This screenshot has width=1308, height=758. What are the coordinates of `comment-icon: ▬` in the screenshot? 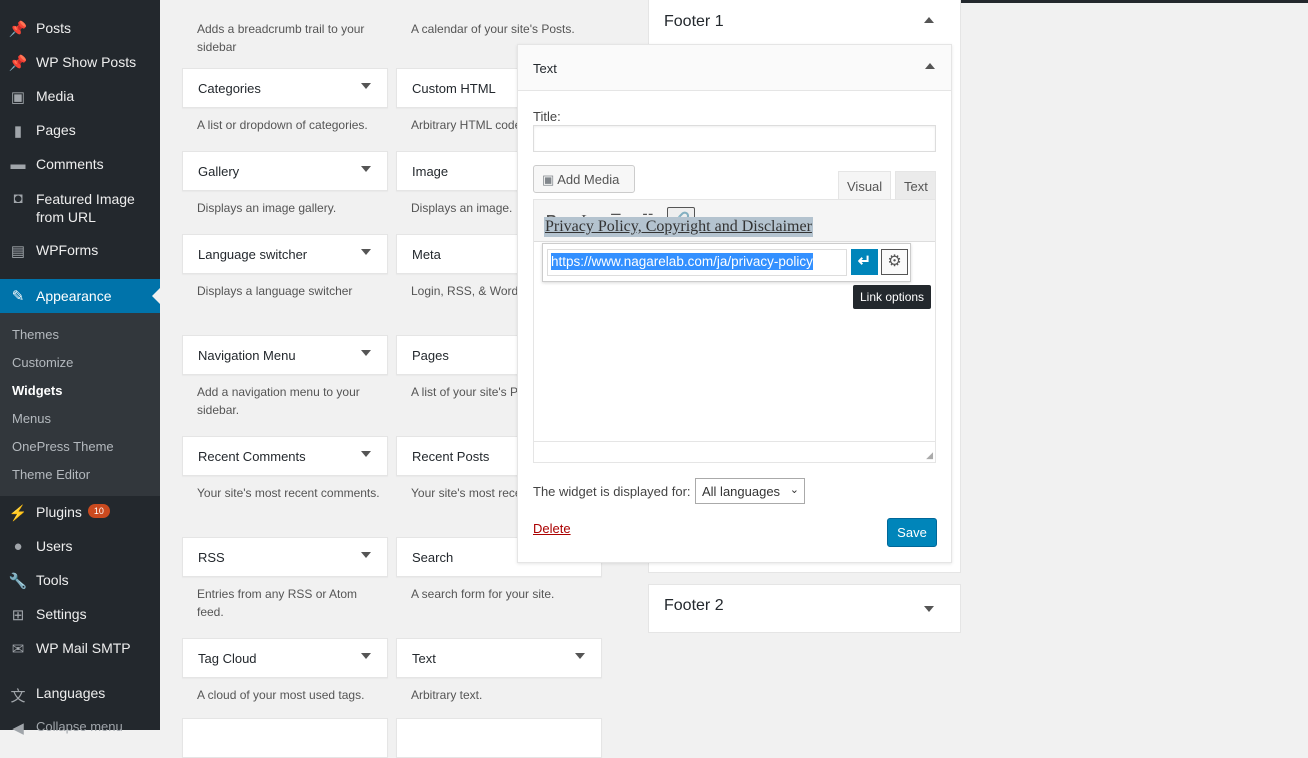 It's located at (18, 164).